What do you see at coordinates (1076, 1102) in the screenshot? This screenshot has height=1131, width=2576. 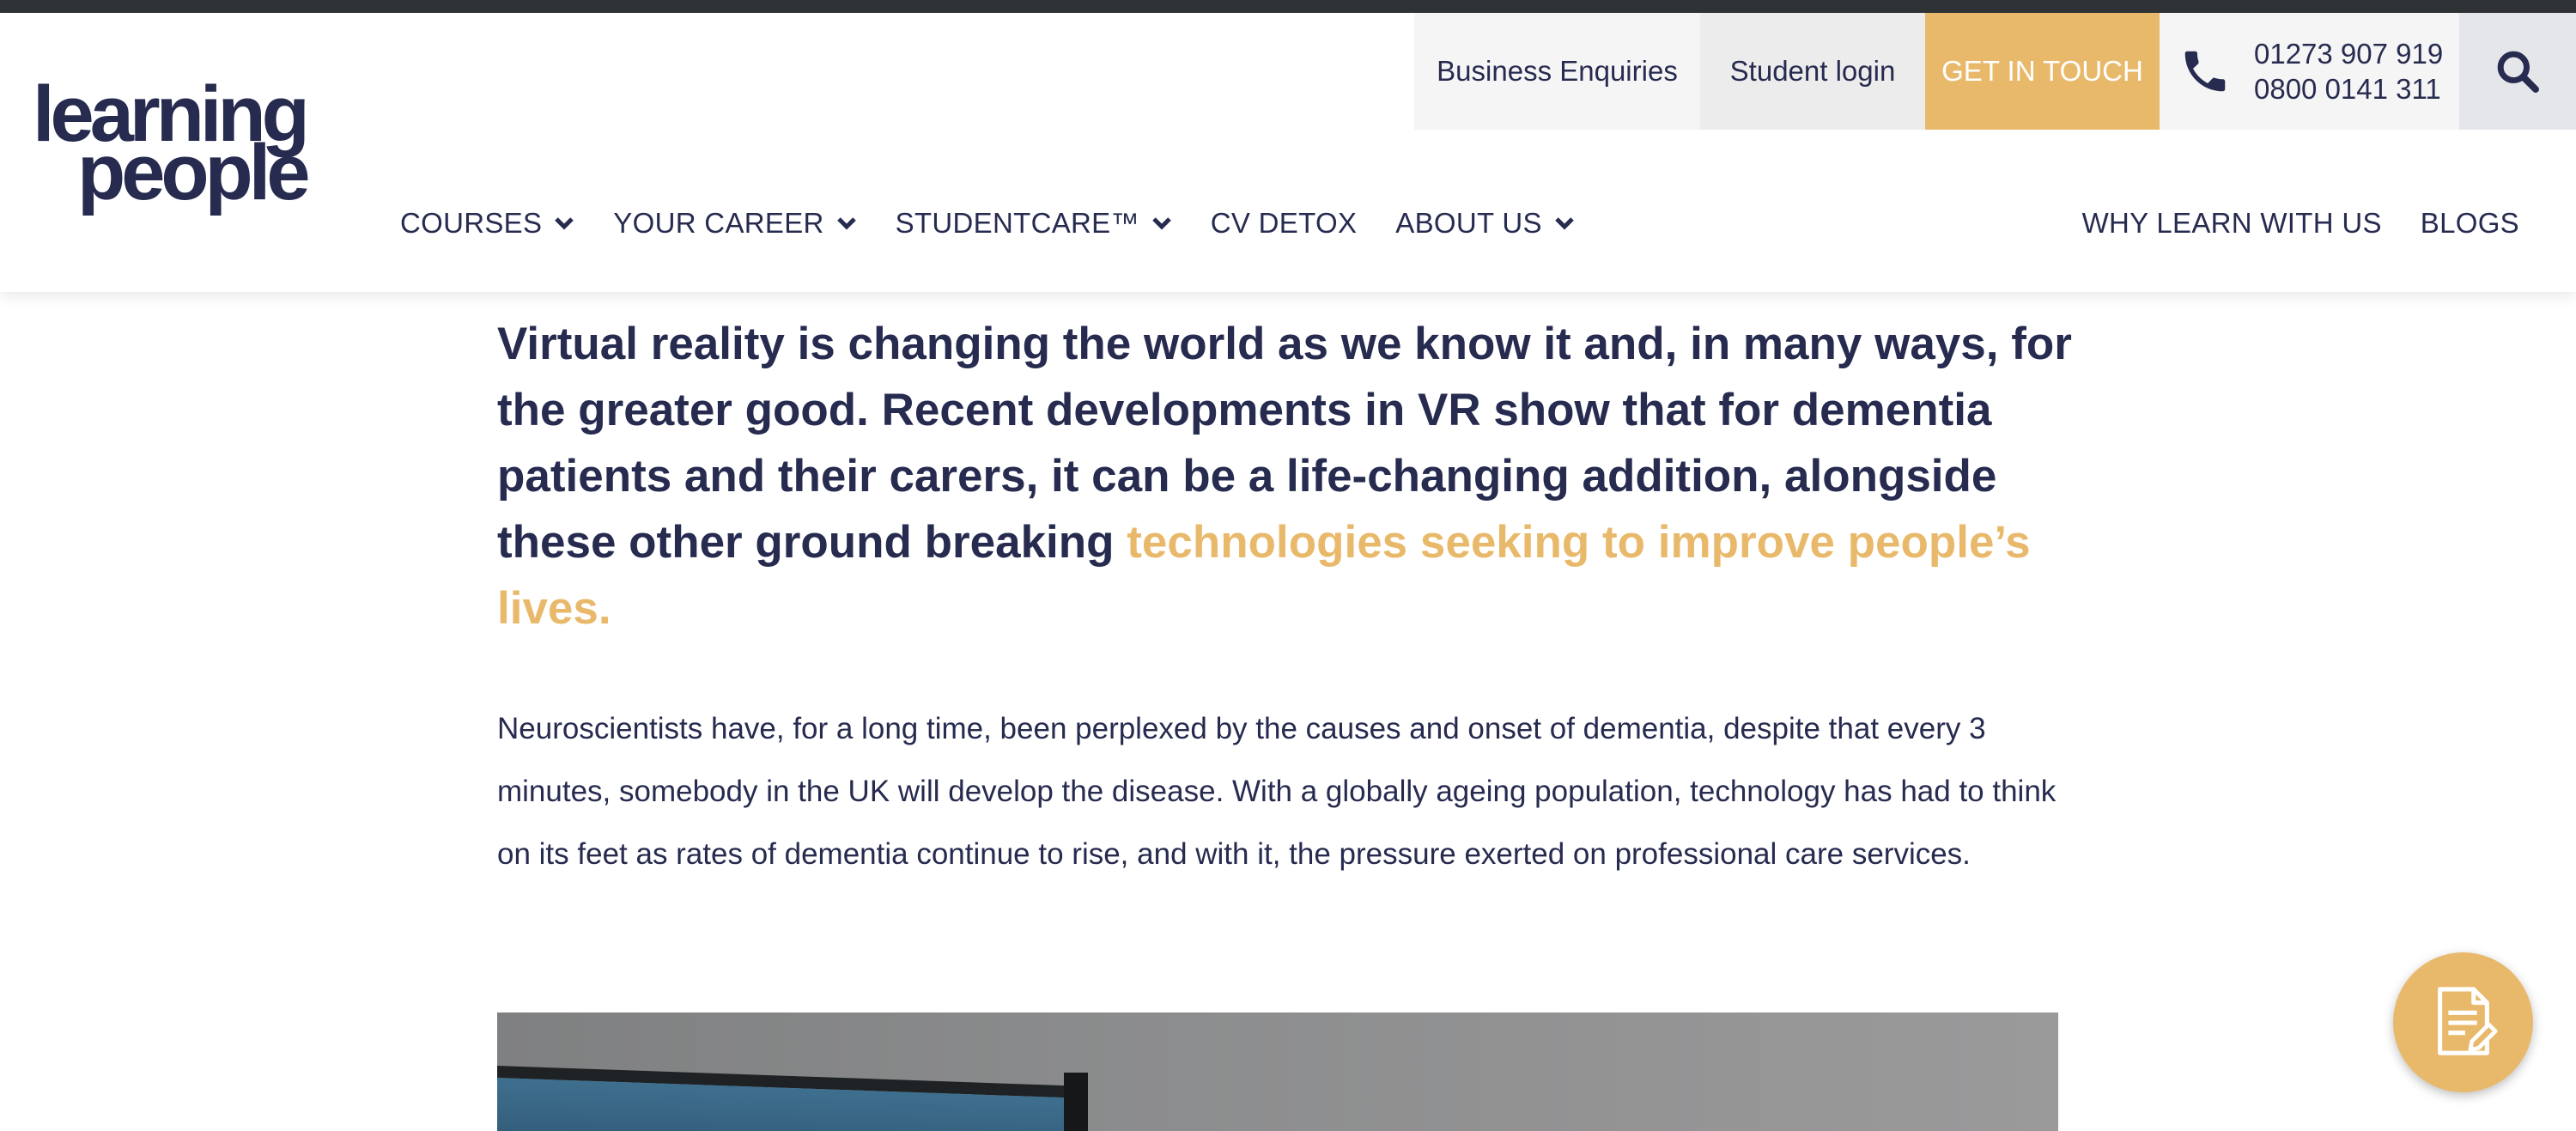 I see `monitor-side` at bounding box center [1076, 1102].